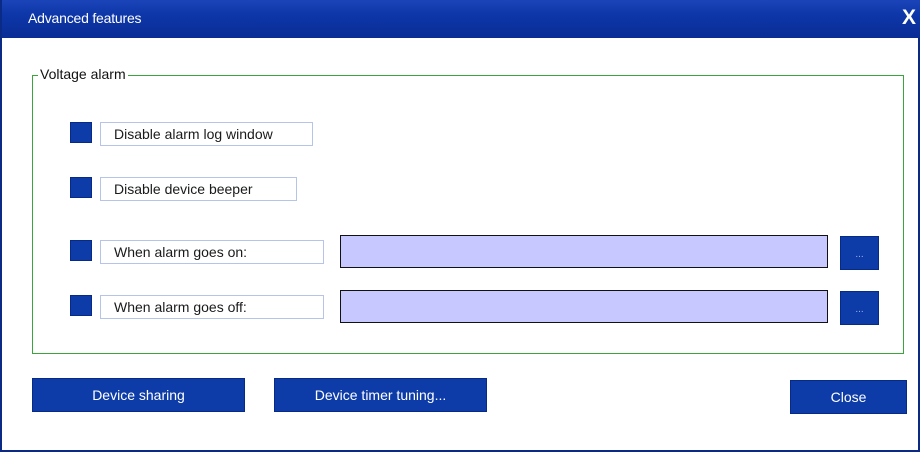 This screenshot has width=920, height=452. Describe the element at coordinates (198, 189) in the screenshot. I see `disable-device-beeper-label: Disable device beeper` at that location.